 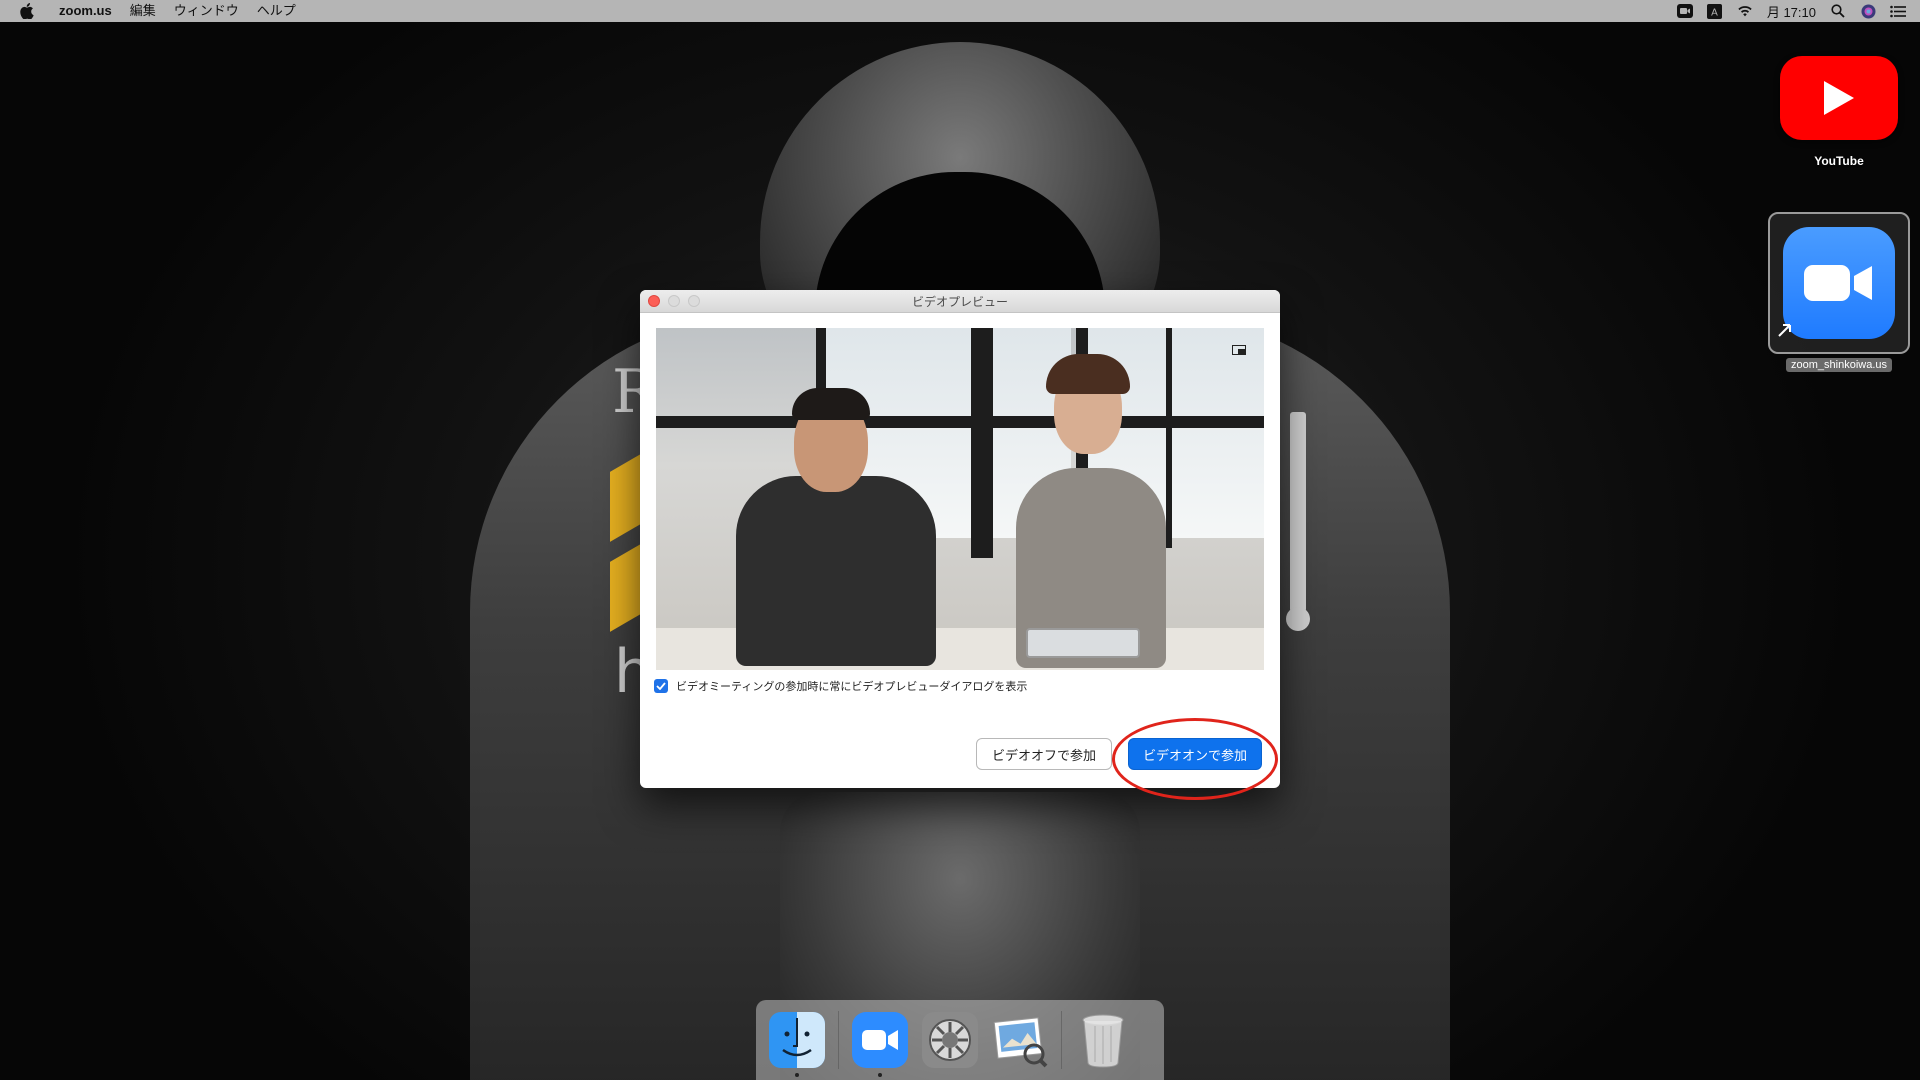 I want to click on dock-preview, so click(x=1020, y=1040).